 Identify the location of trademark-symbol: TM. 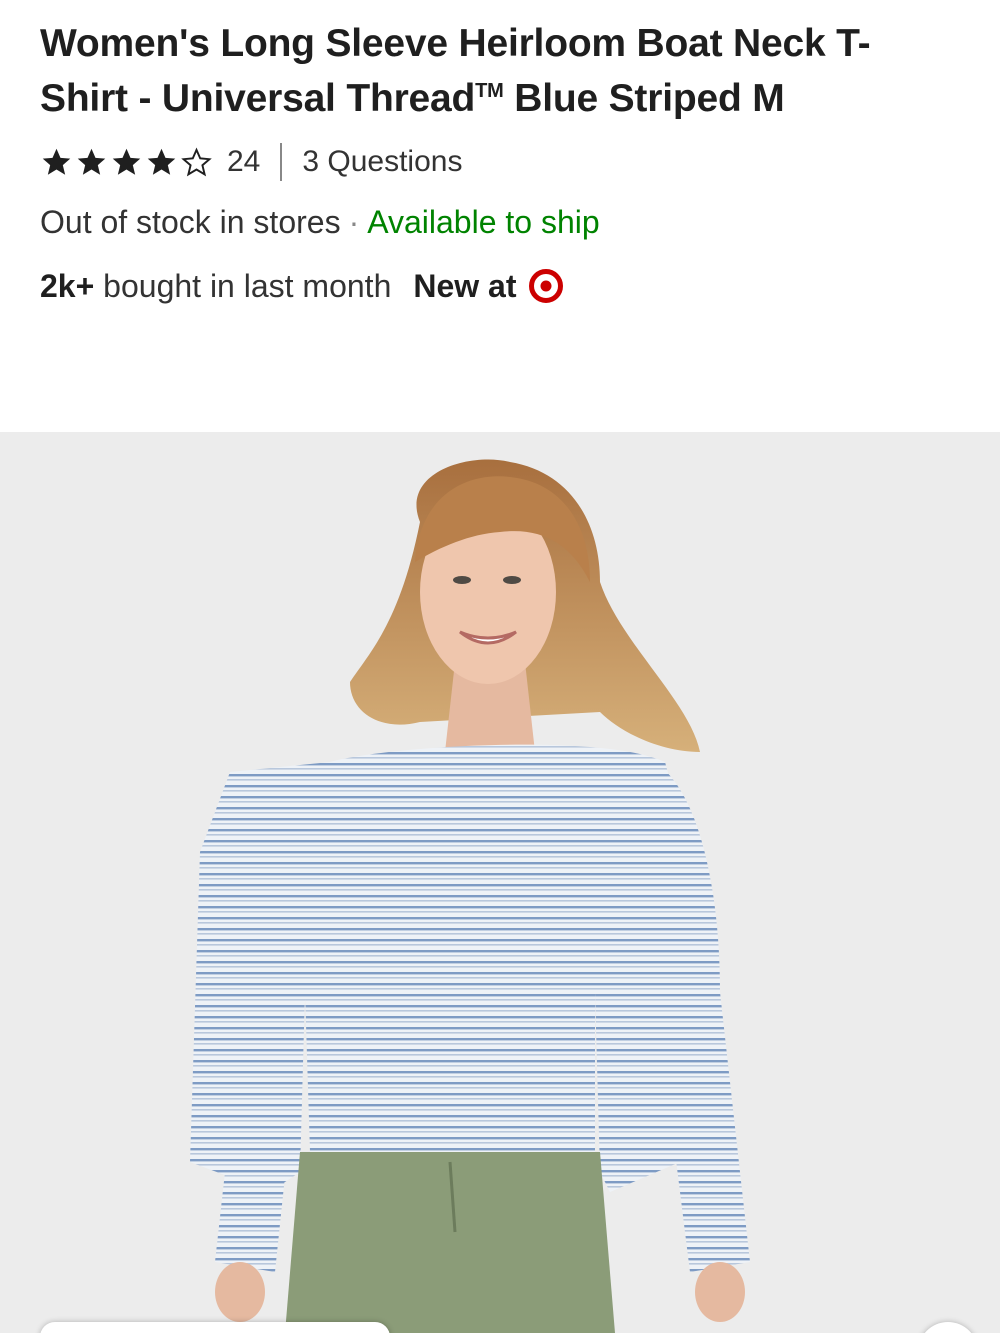
(489, 91).